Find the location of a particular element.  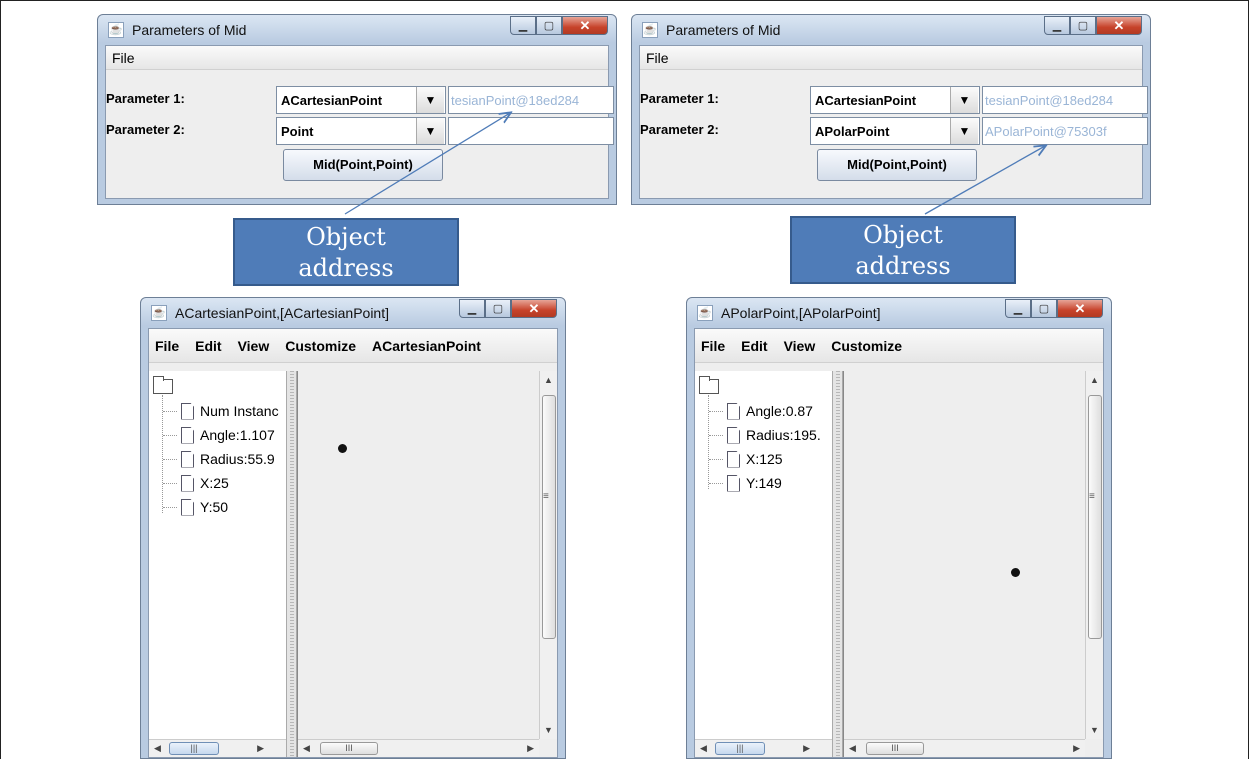

tree-item-label: Angle:0.87 is located at coordinates (779, 411).